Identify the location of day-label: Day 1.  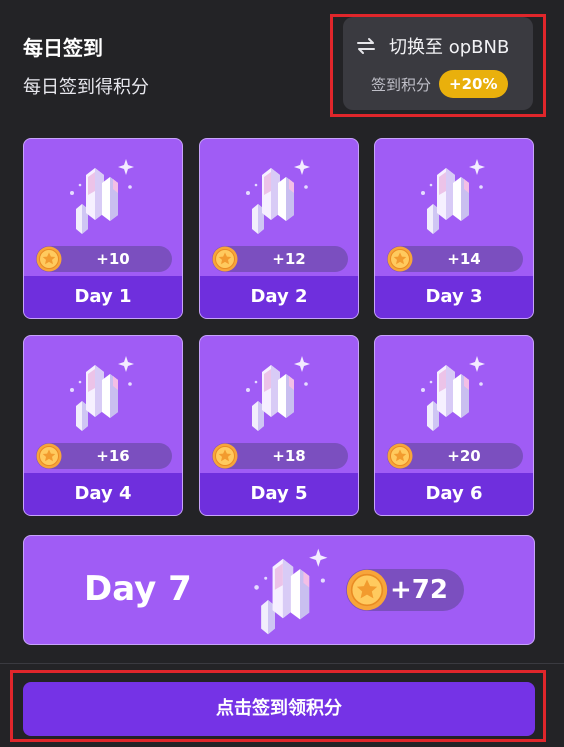
(103, 297).